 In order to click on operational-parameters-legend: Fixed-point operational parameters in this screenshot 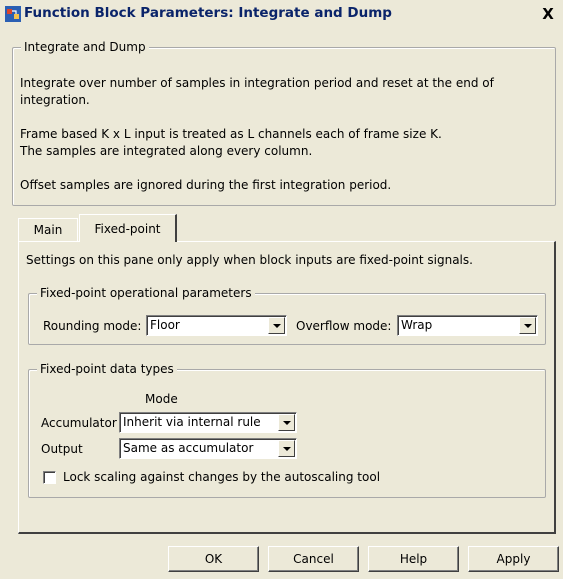, I will do `click(146, 293)`.